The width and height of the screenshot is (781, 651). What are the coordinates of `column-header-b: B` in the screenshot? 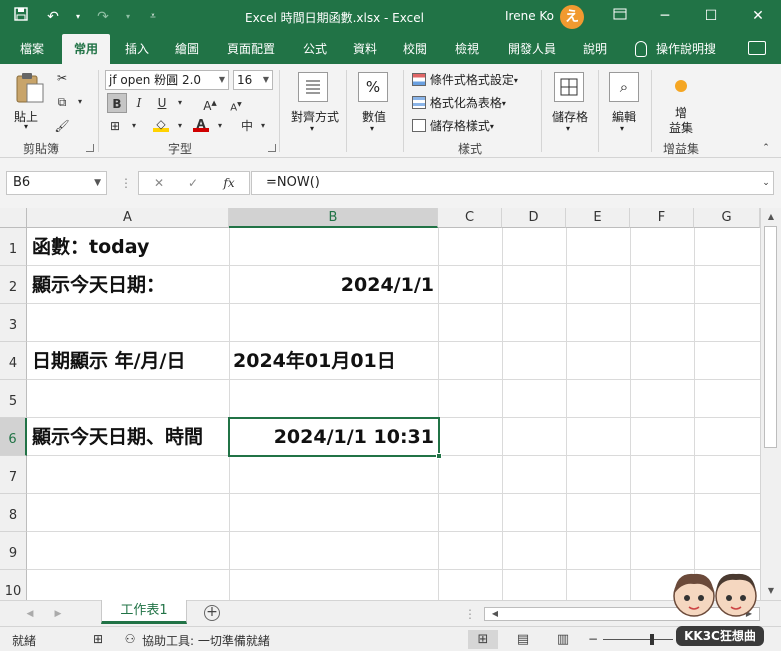 It's located at (333, 218).